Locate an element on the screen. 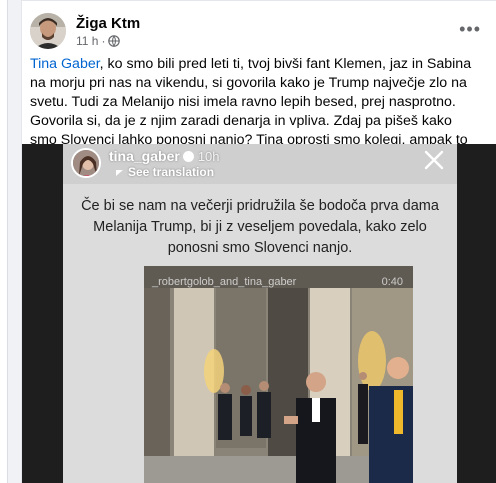 Image resolution: width=496 pixels, height=483 pixels. more-options-icon: ••• is located at coordinates (470, 29).